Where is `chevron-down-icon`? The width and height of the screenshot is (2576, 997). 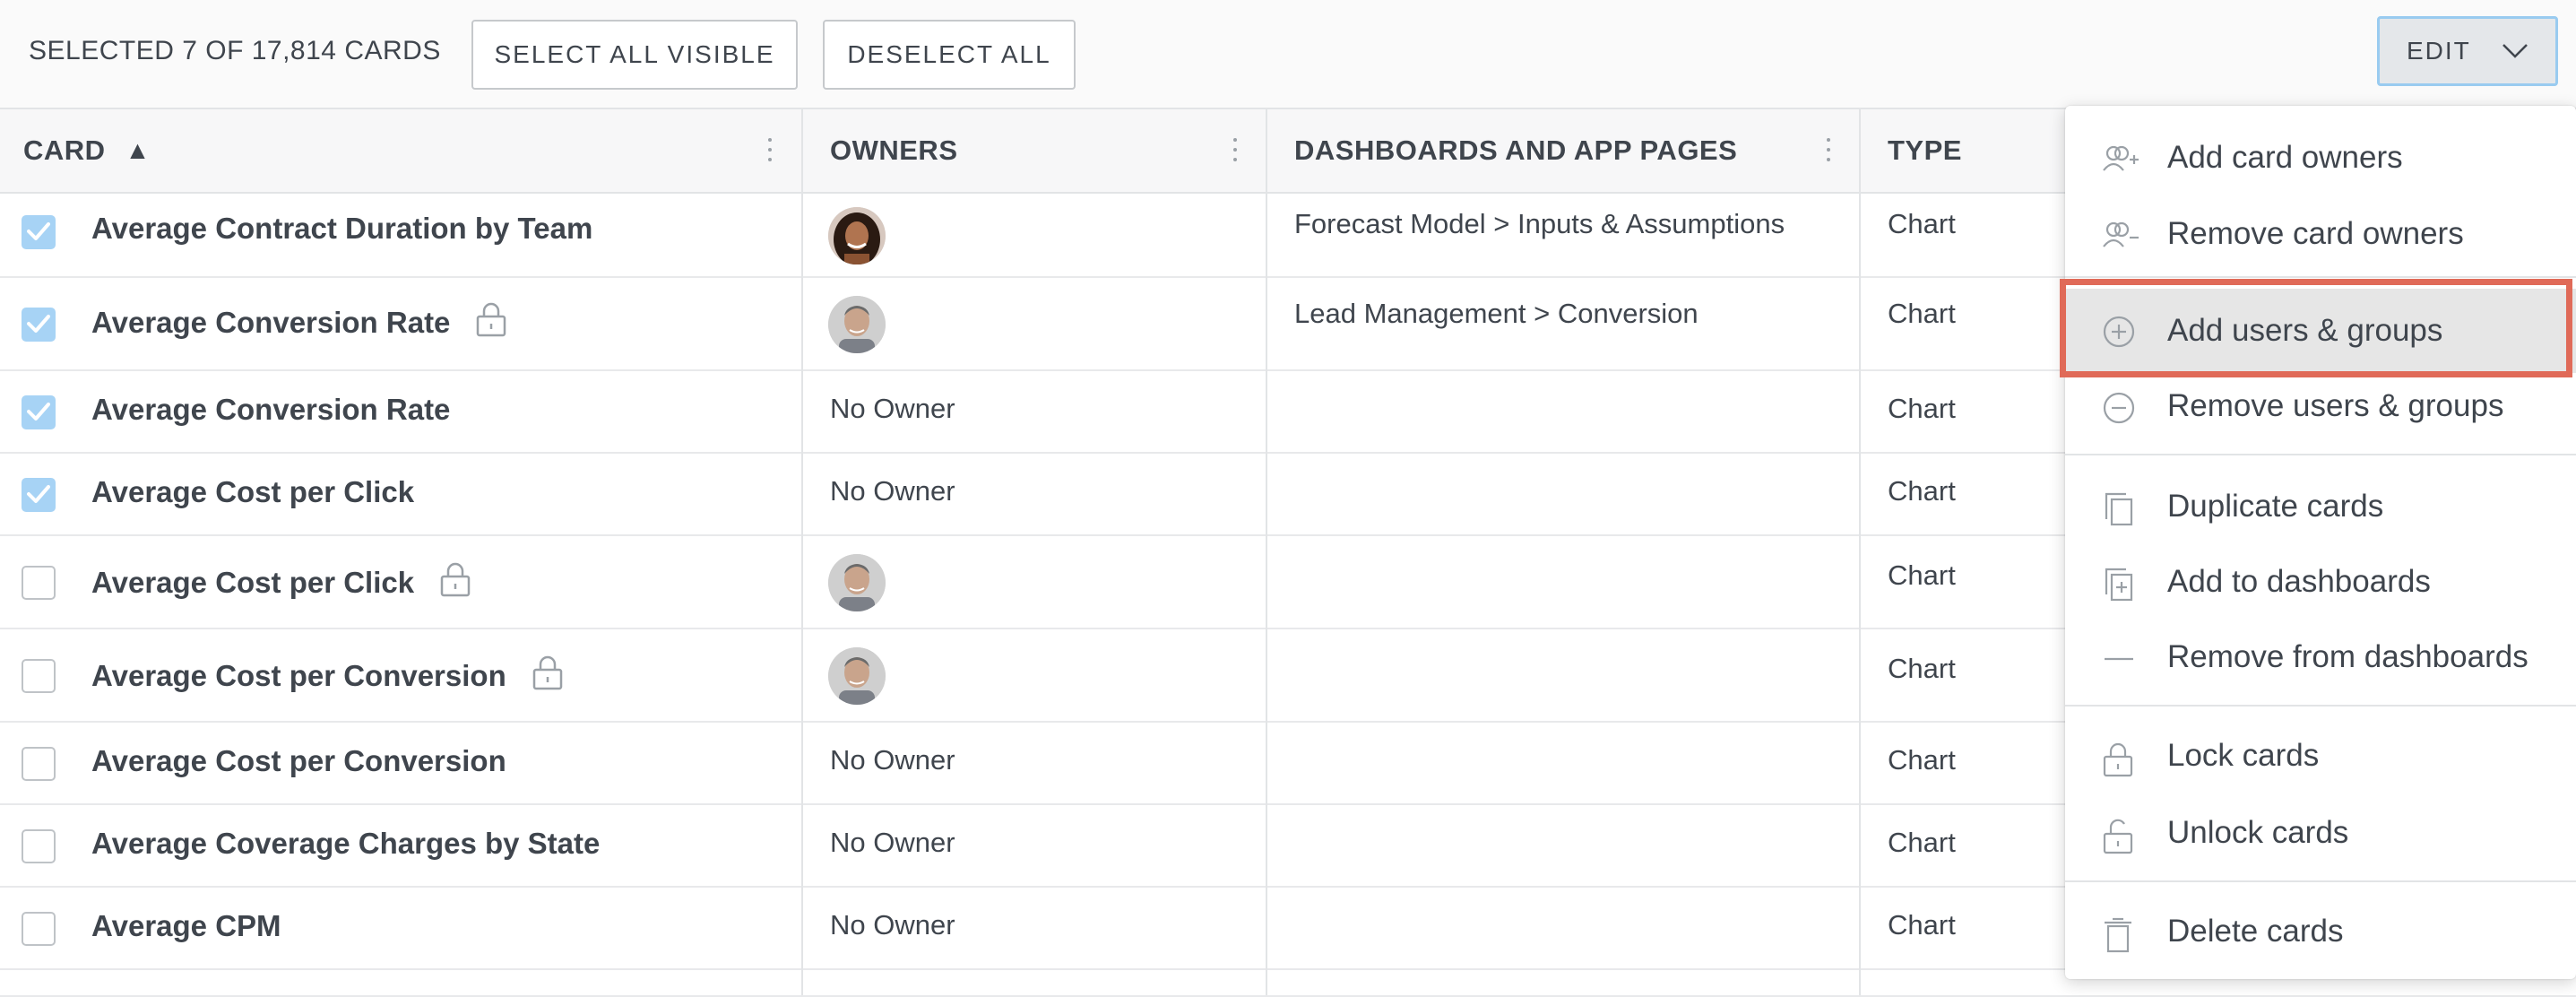 chevron-down-icon is located at coordinates (2515, 51).